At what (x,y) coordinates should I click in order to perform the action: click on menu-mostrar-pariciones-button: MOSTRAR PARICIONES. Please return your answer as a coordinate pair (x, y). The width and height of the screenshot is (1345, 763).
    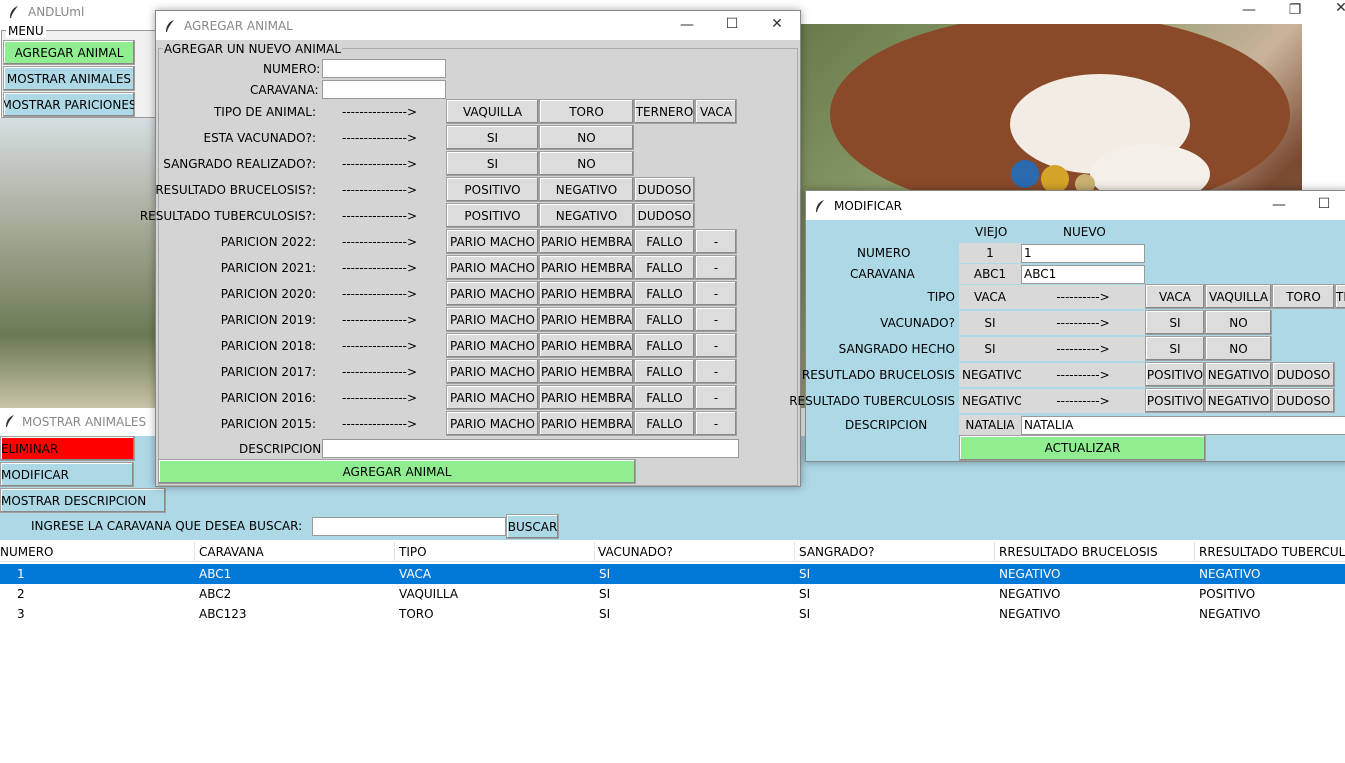
    Looking at the image, I should click on (69, 104).